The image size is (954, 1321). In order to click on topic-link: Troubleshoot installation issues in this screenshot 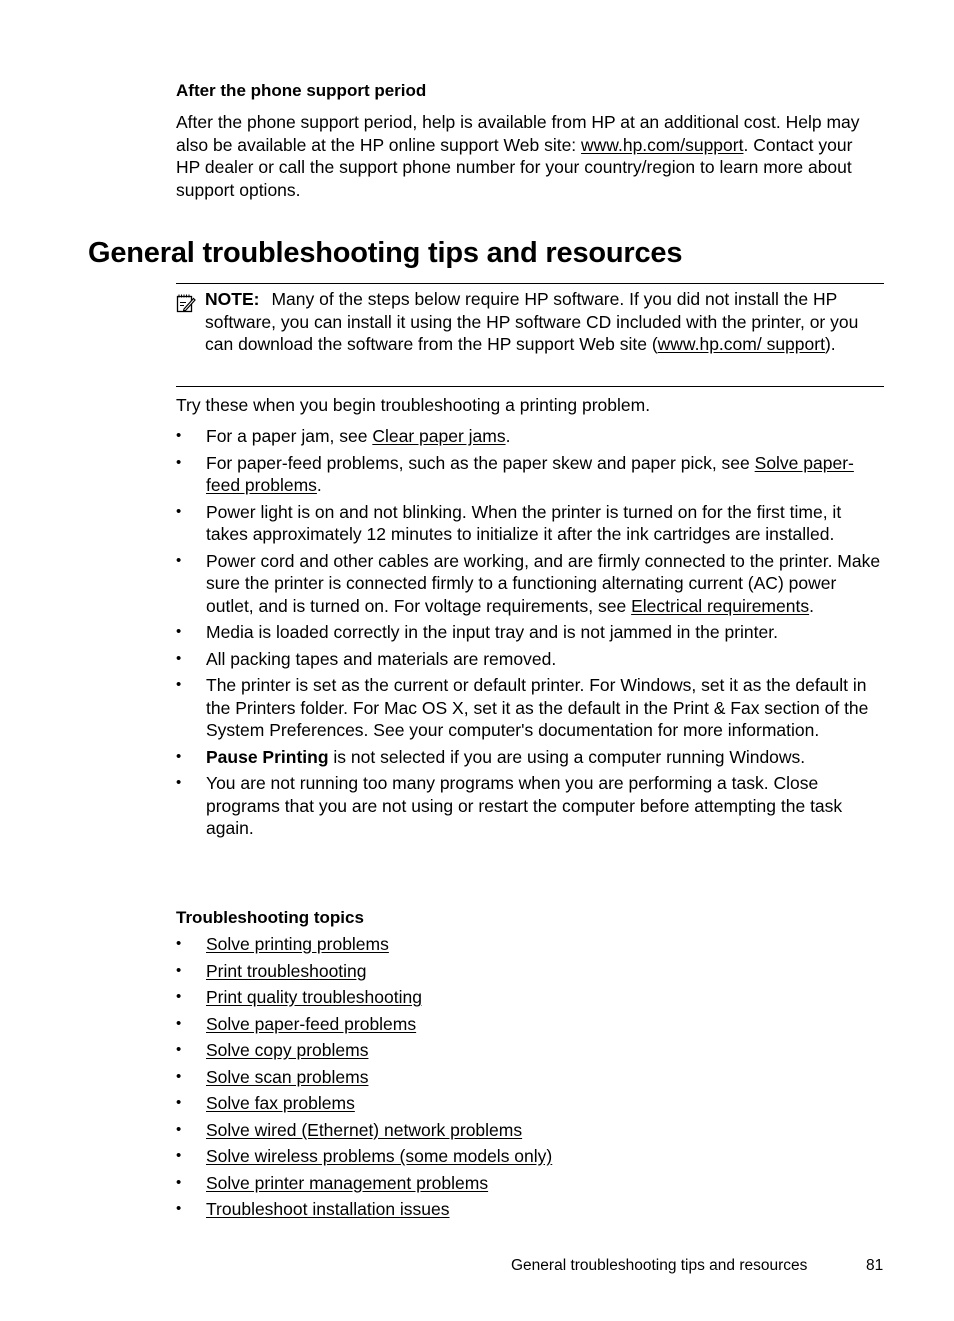, I will do `click(328, 1209)`.